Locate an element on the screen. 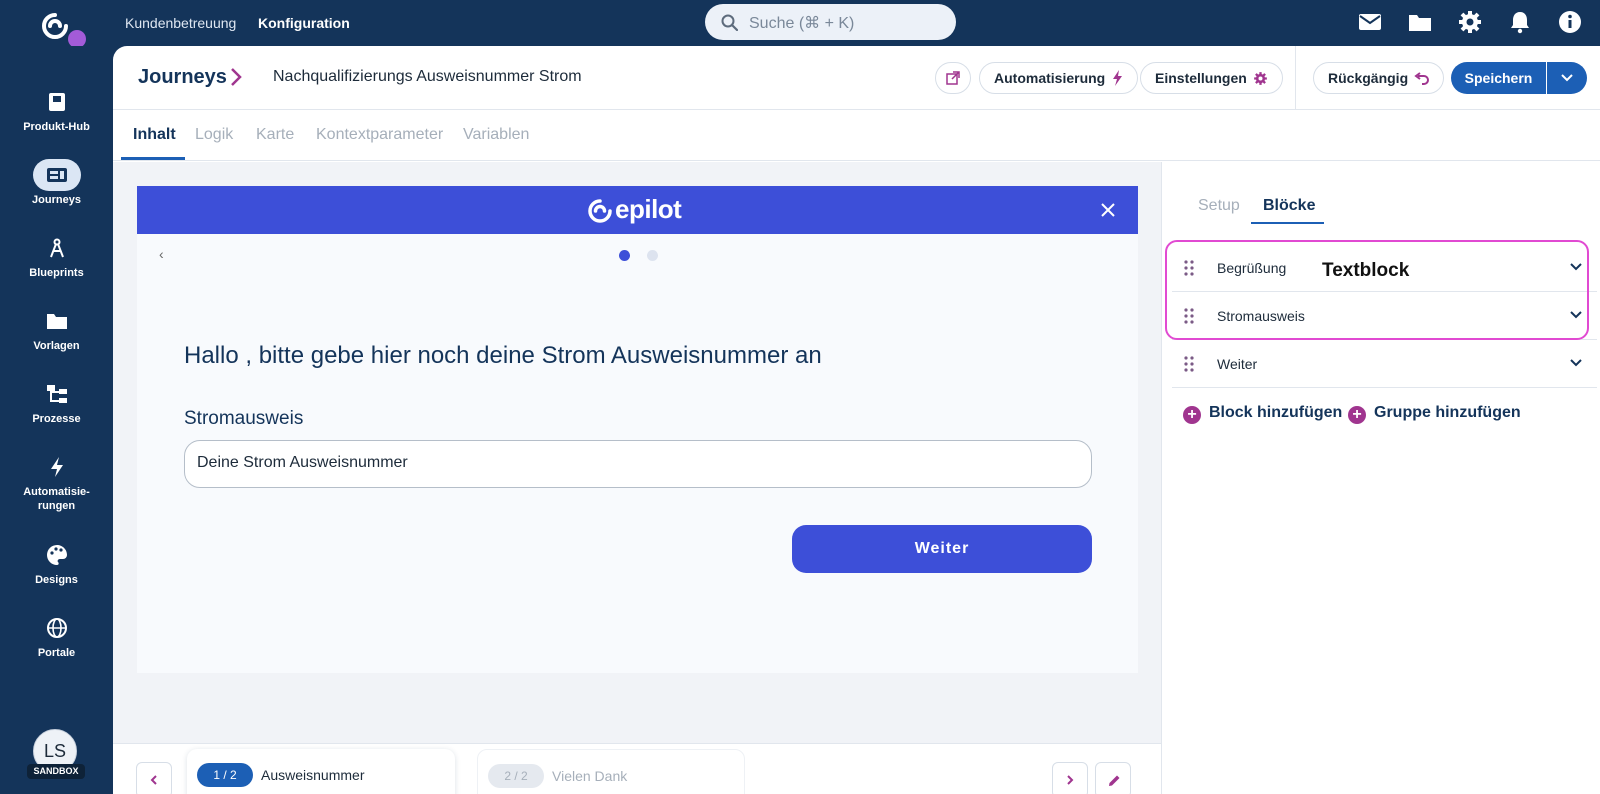 This screenshot has height=794, width=1600. next-step-button is located at coordinates (1070, 778).